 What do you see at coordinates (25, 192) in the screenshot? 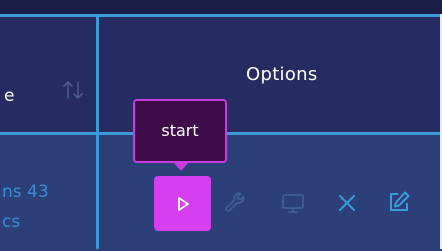
I see `row-name-line-1: ns 43` at bounding box center [25, 192].